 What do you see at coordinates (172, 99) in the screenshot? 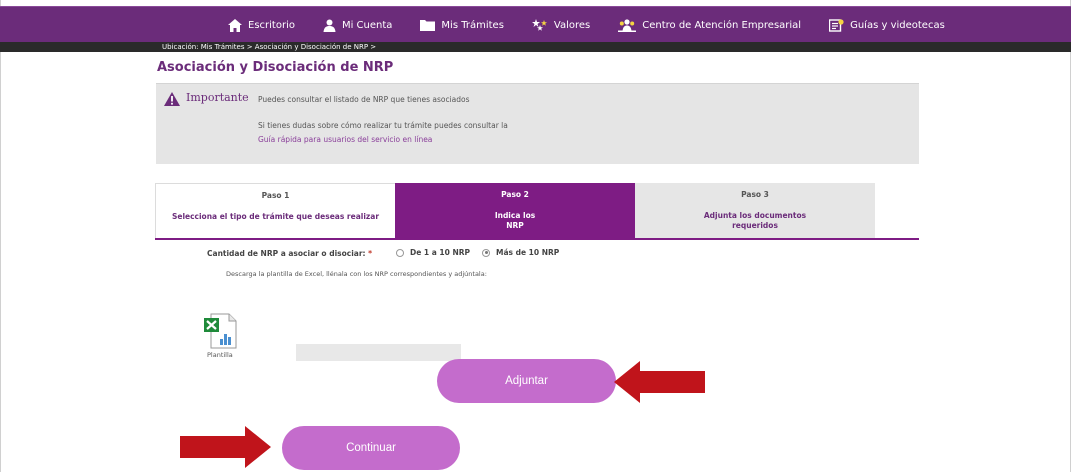
I see `warning-icon` at bounding box center [172, 99].